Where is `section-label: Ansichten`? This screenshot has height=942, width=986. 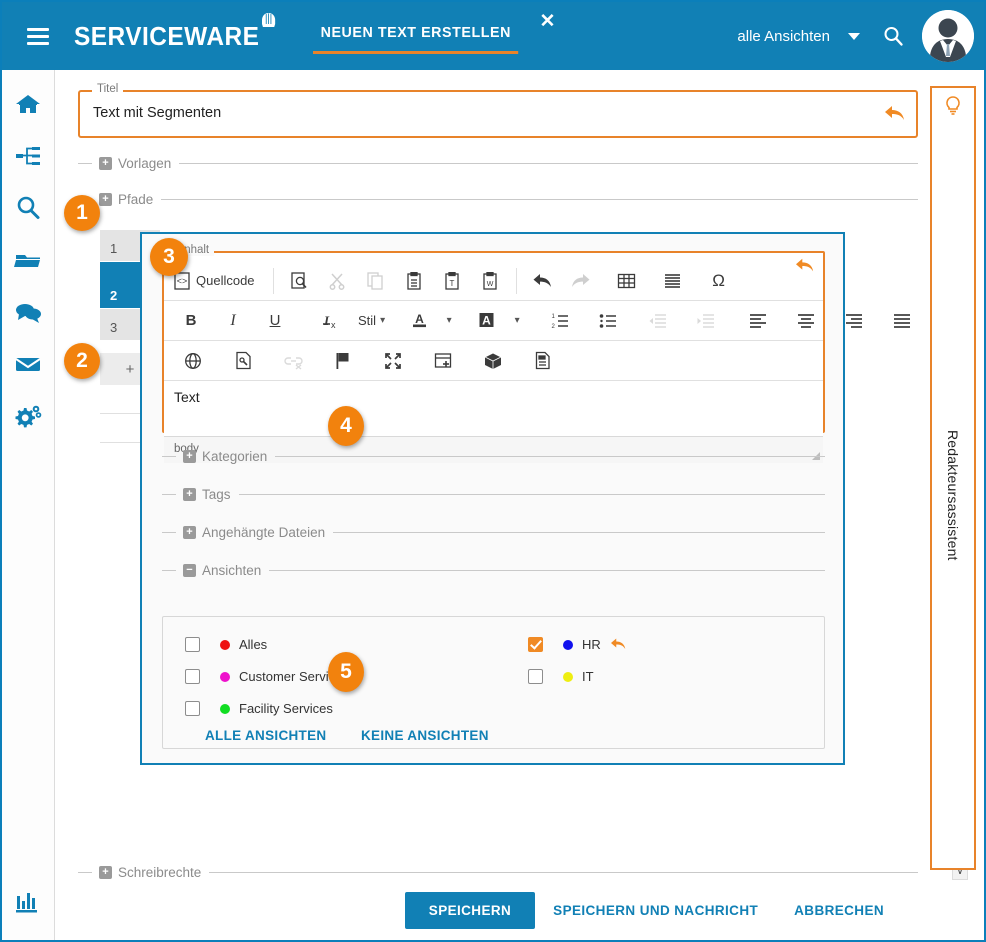
section-label: Ansichten is located at coordinates (231, 570).